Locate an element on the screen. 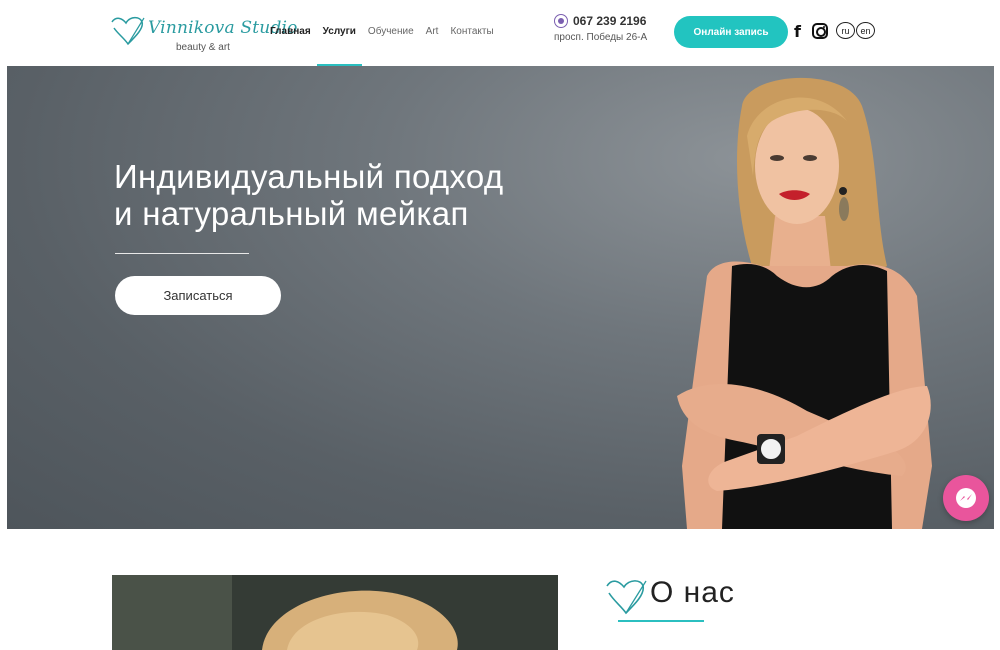  messenger-icon is located at coordinates (966, 498).